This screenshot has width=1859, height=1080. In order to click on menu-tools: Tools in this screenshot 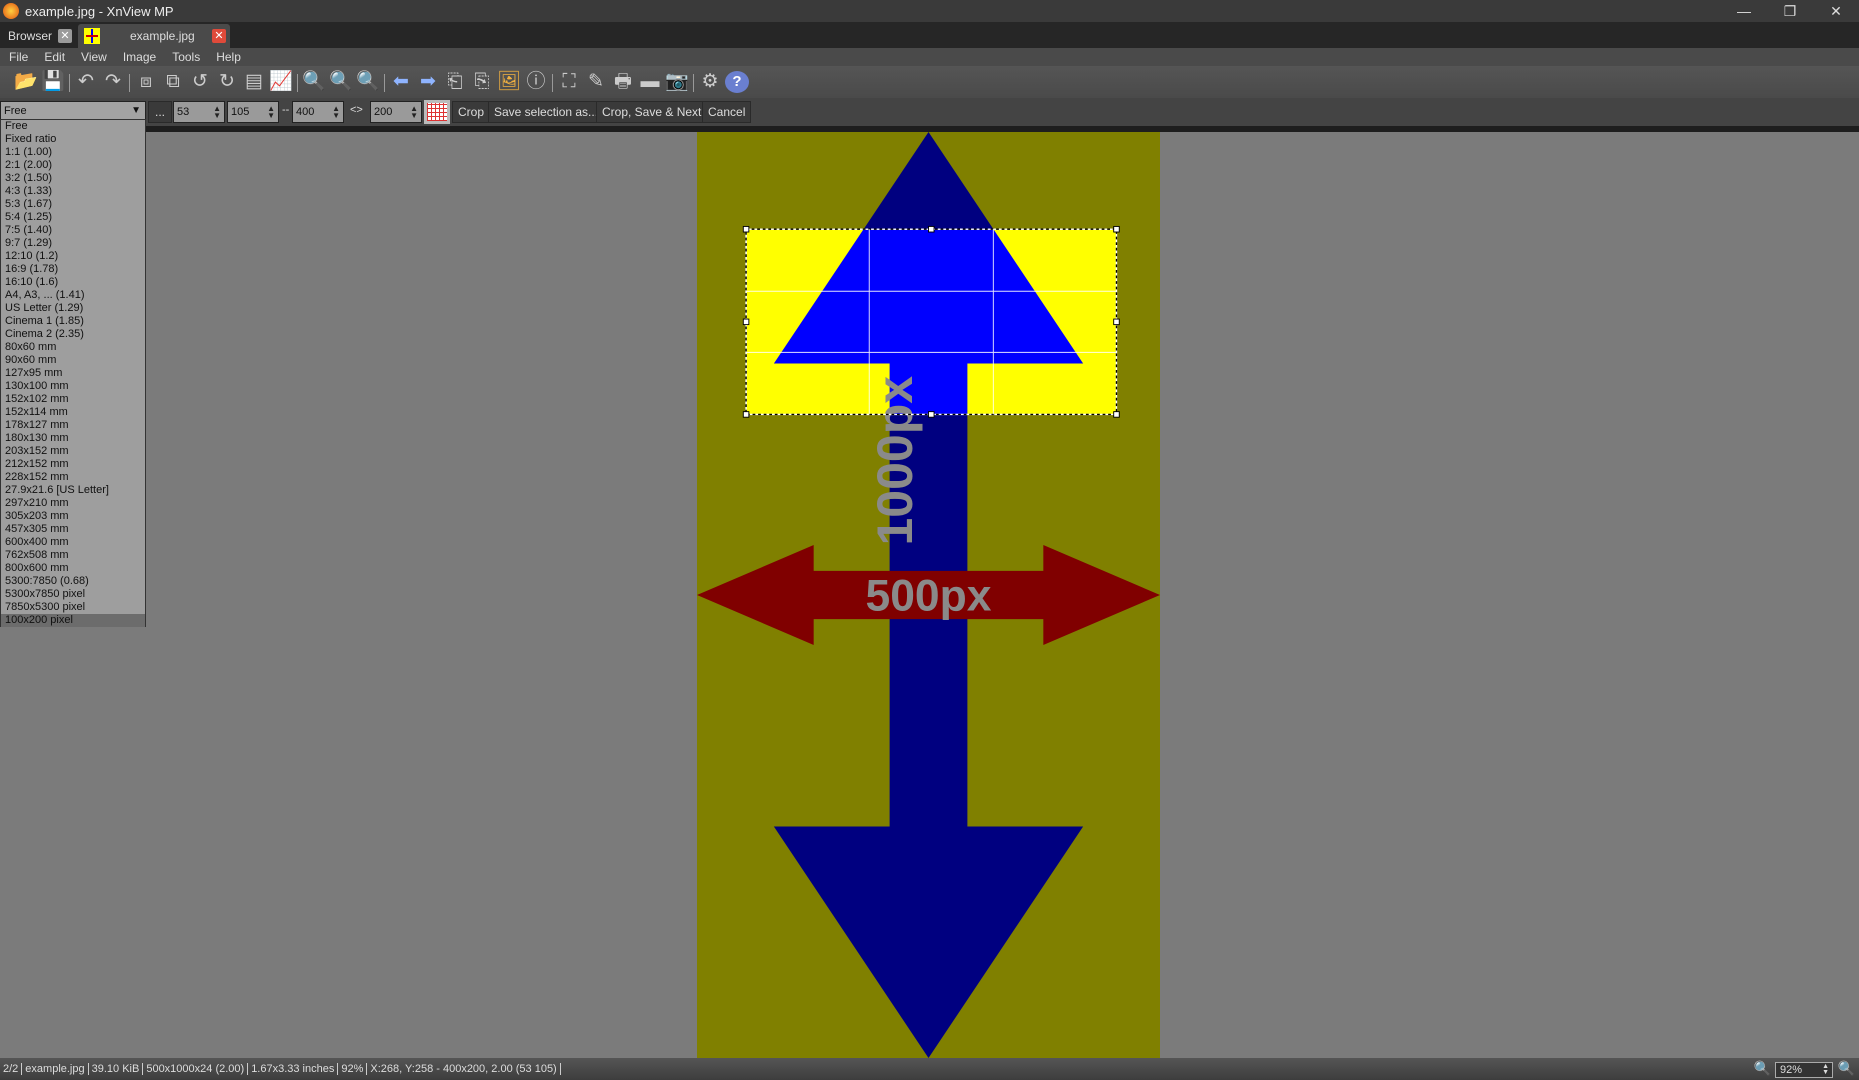, I will do `click(185, 57)`.